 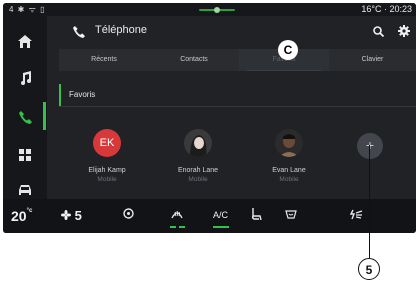 What do you see at coordinates (220, 215) in the screenshot?
I see `ac-button: A/C` at bounding box center [220, 215].